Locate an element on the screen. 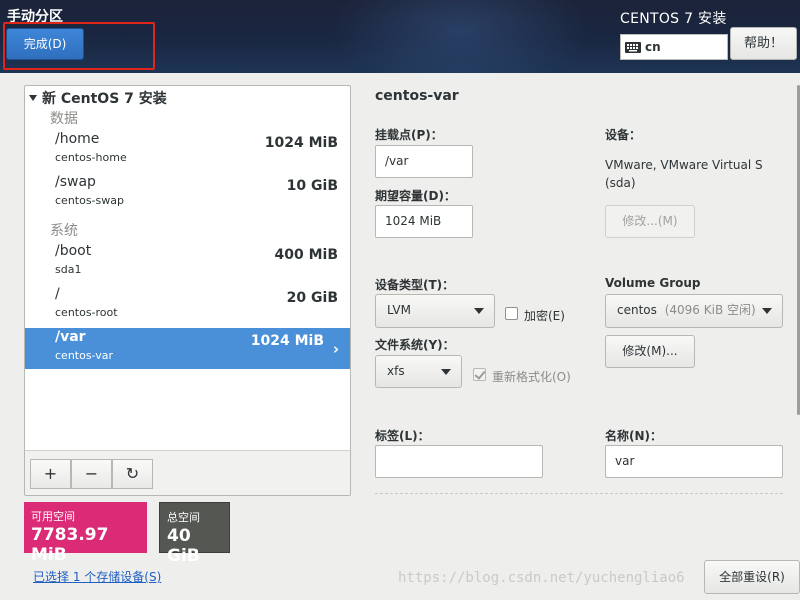  name-field-label: 名称(N)： is located at coordinates (634, 436).